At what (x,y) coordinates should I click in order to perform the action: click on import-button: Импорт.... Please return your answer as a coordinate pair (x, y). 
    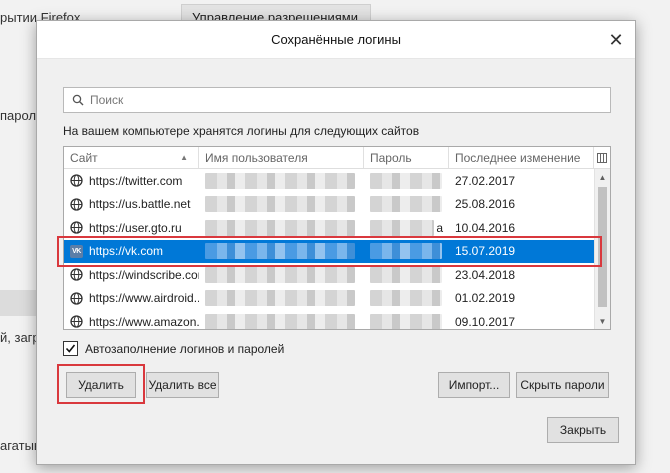
    Looking at the image, I should click on (474, 385).